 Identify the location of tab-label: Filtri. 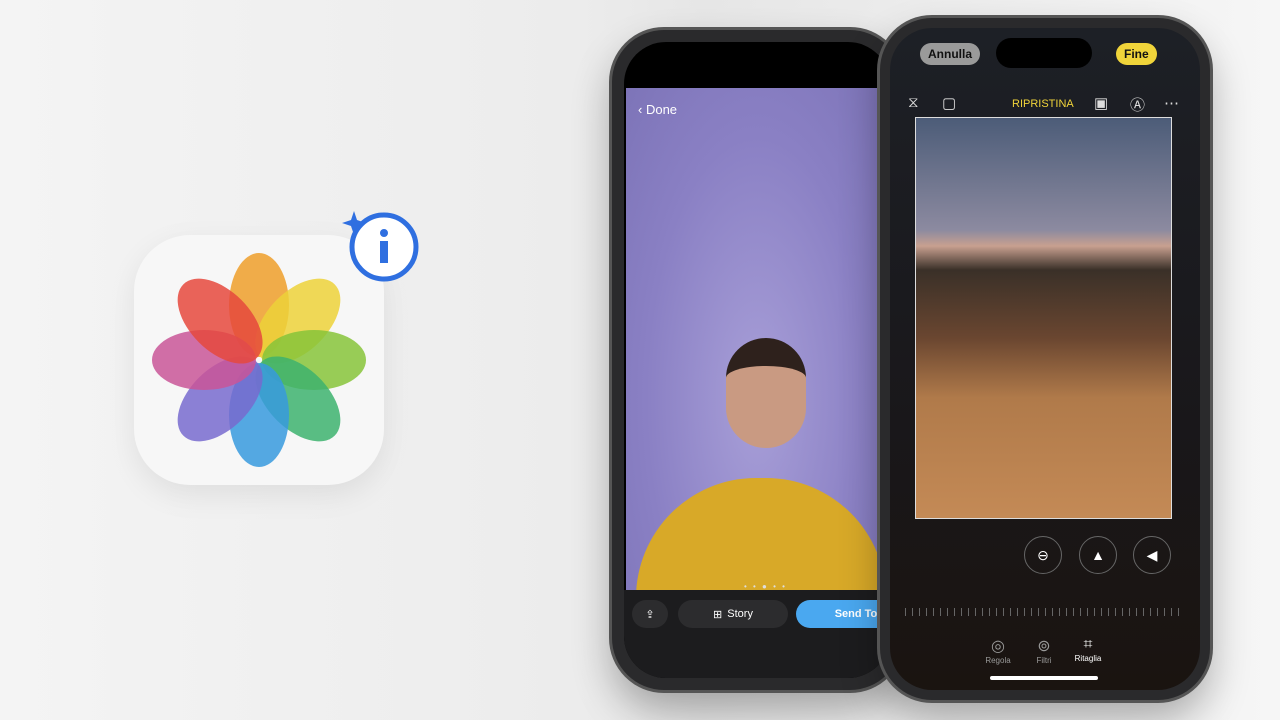
(1044, 660).